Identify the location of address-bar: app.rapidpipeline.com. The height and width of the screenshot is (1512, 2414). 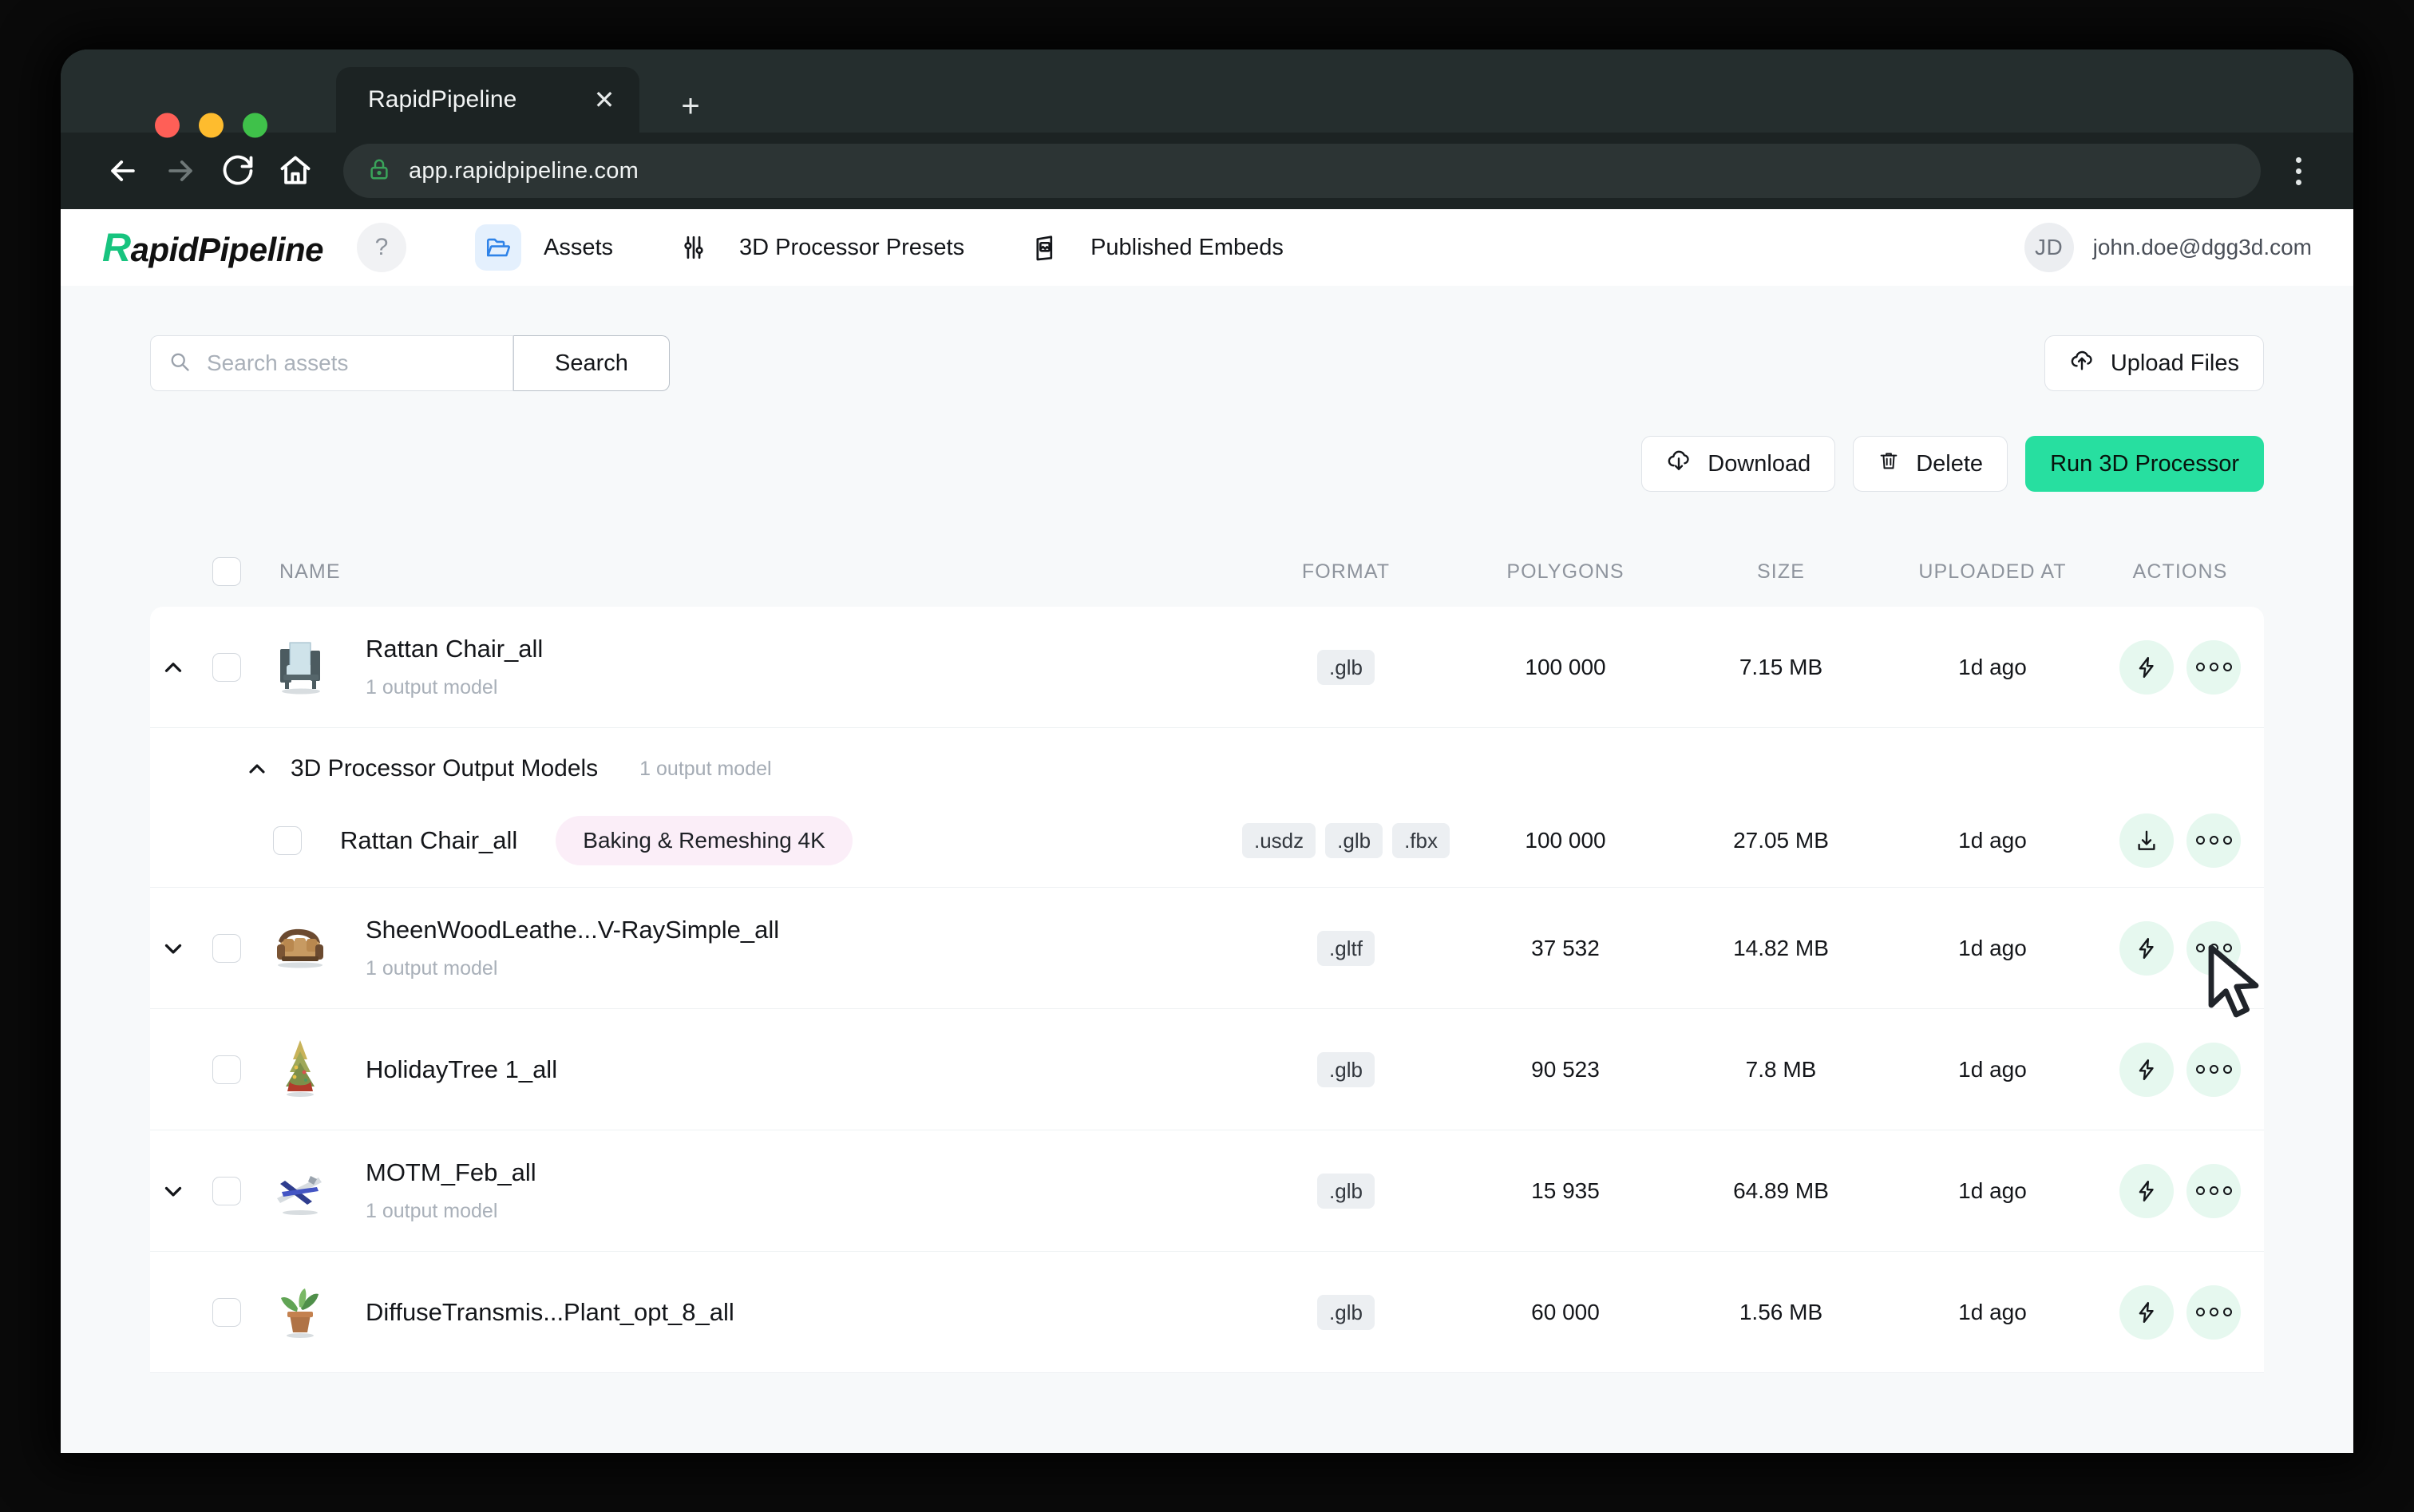
(1302, 171).